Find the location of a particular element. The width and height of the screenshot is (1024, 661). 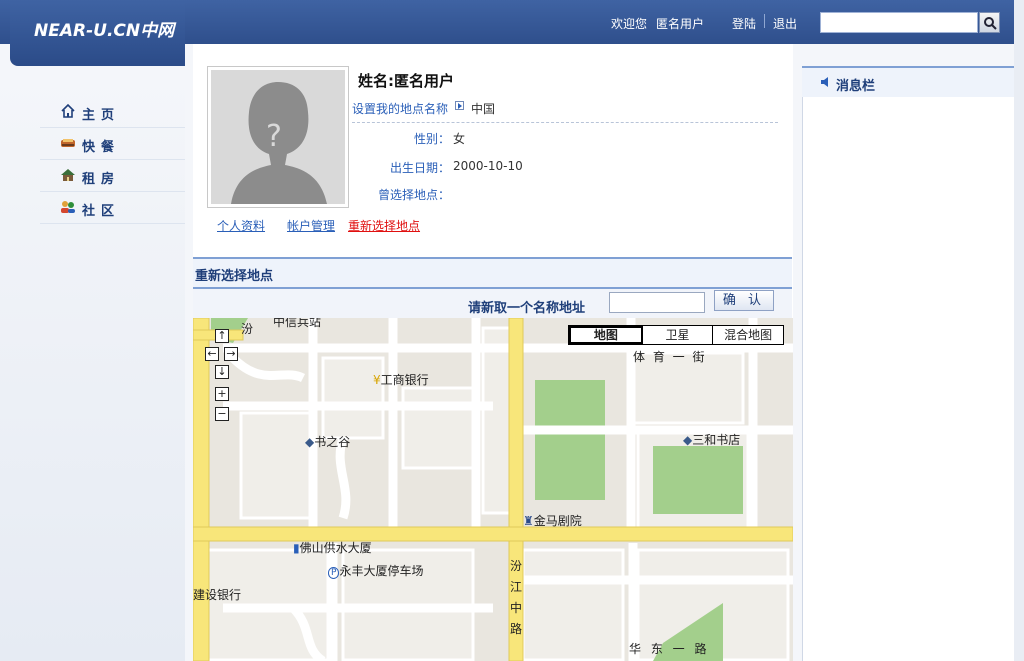

unknown-user-icon: ? is located at coordinates (279, 143).